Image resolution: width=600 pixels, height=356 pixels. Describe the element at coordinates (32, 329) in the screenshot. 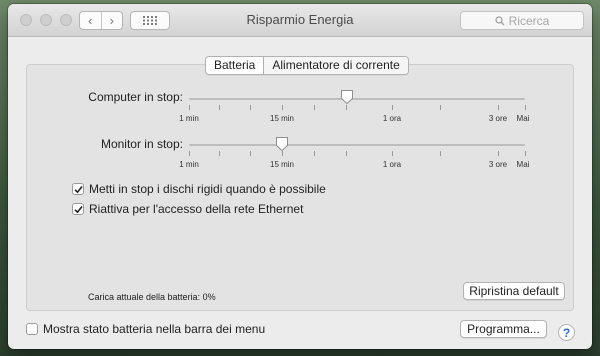

I see `show-battery-status-checkbox` at that location.